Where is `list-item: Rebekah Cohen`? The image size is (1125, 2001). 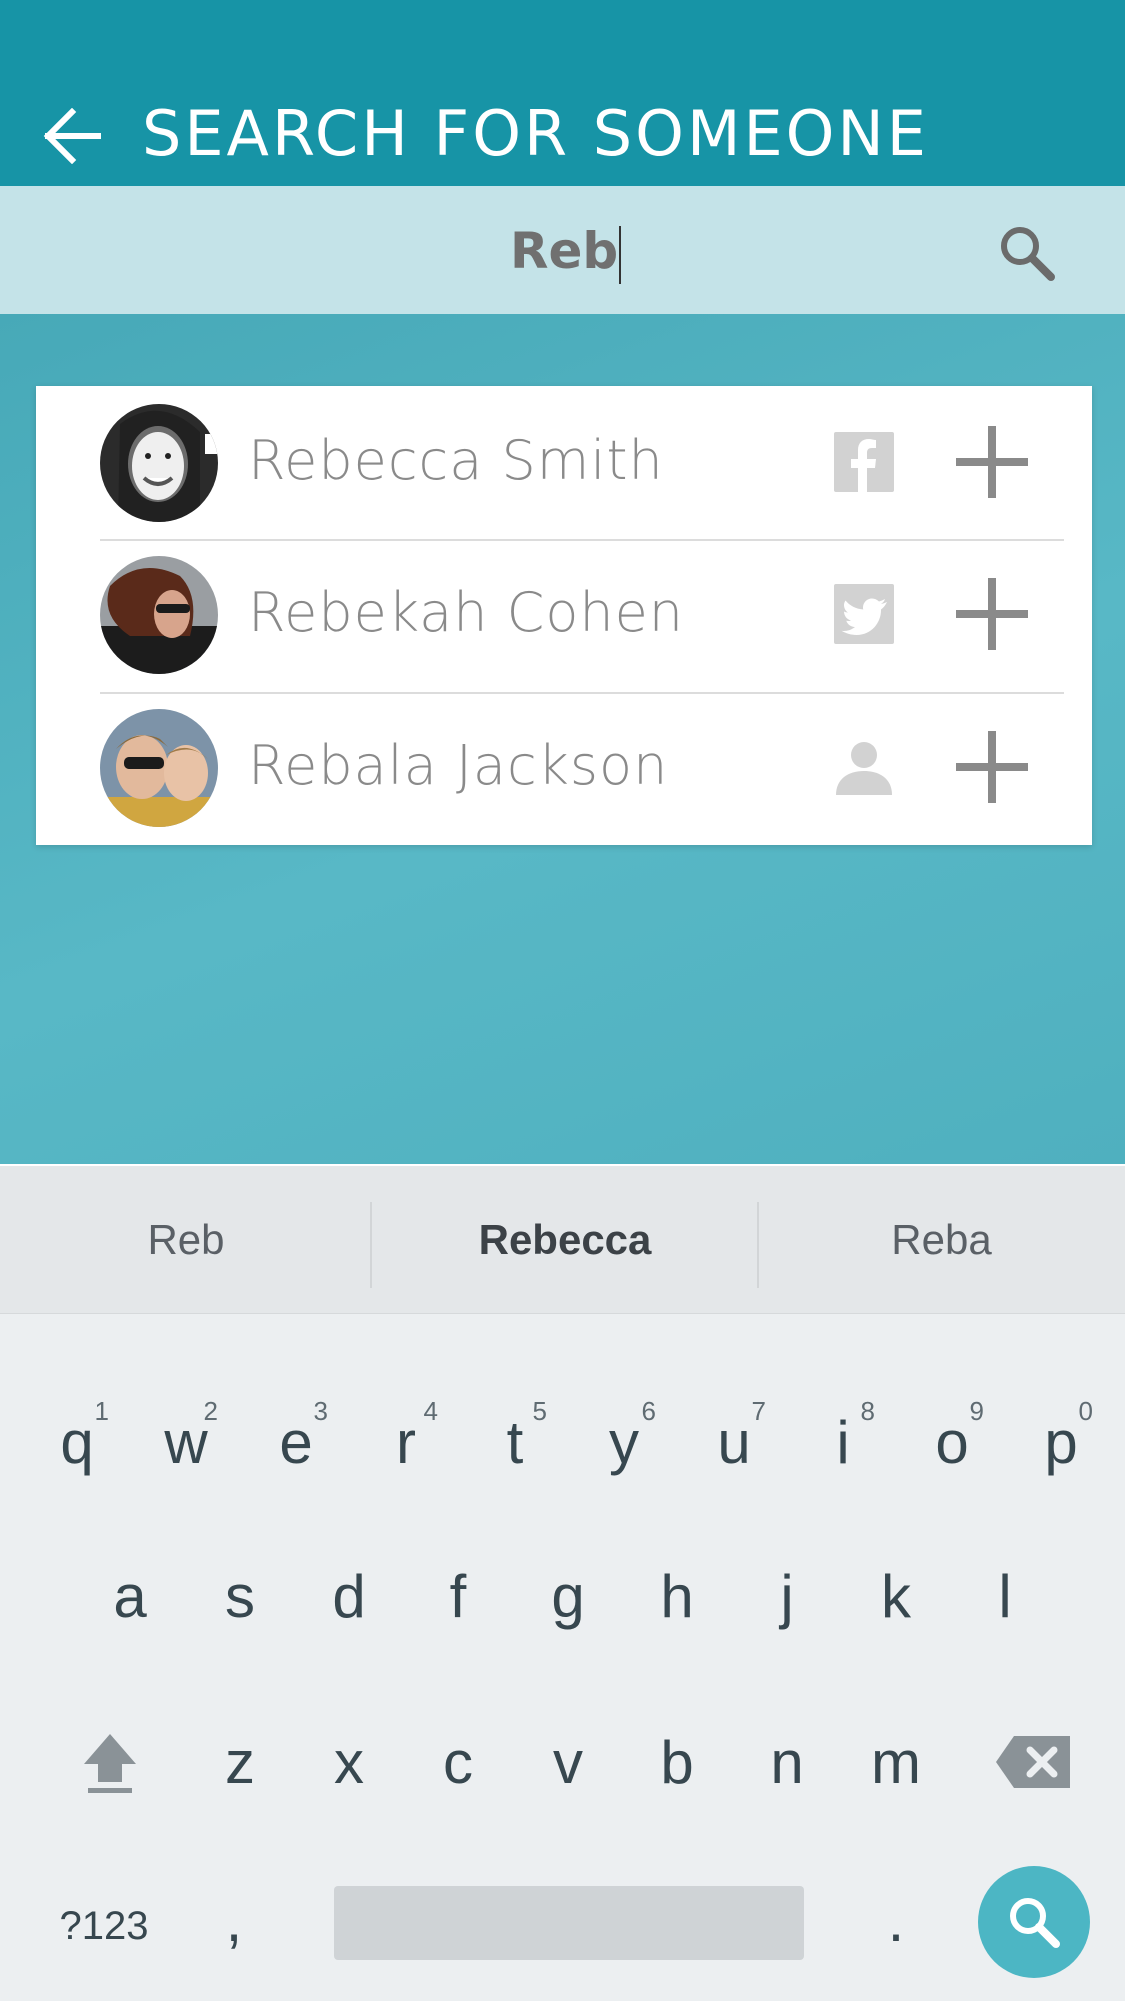 list-item: Rebekah Cohen is located at coordinates (582, 614).